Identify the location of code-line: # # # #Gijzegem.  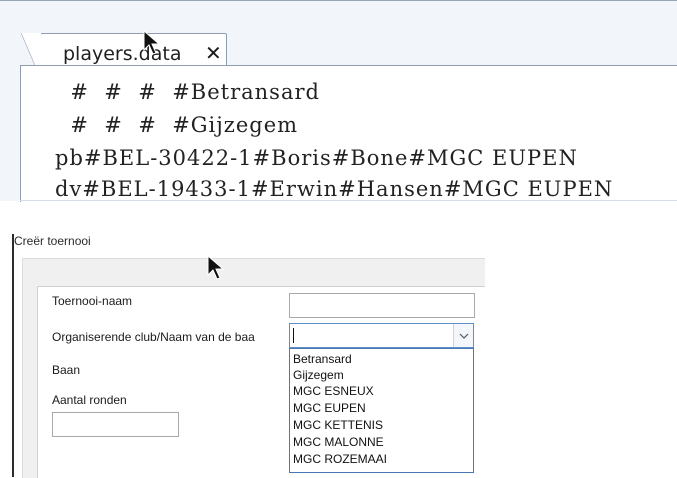
(177, 125).